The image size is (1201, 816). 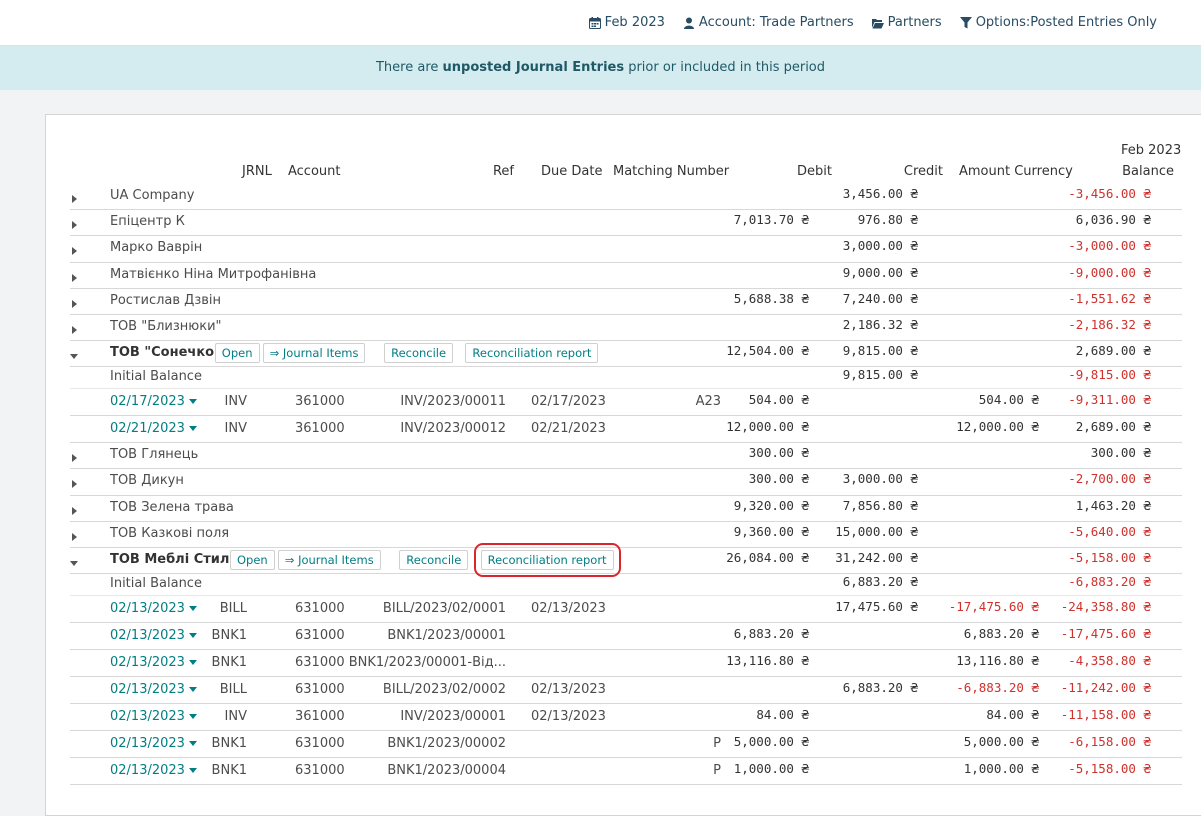 What do you see at coordinates (153, 401) in the screenshot?
I see `entry-date-link: 02/17/2023` at bounding box center [153, 401].